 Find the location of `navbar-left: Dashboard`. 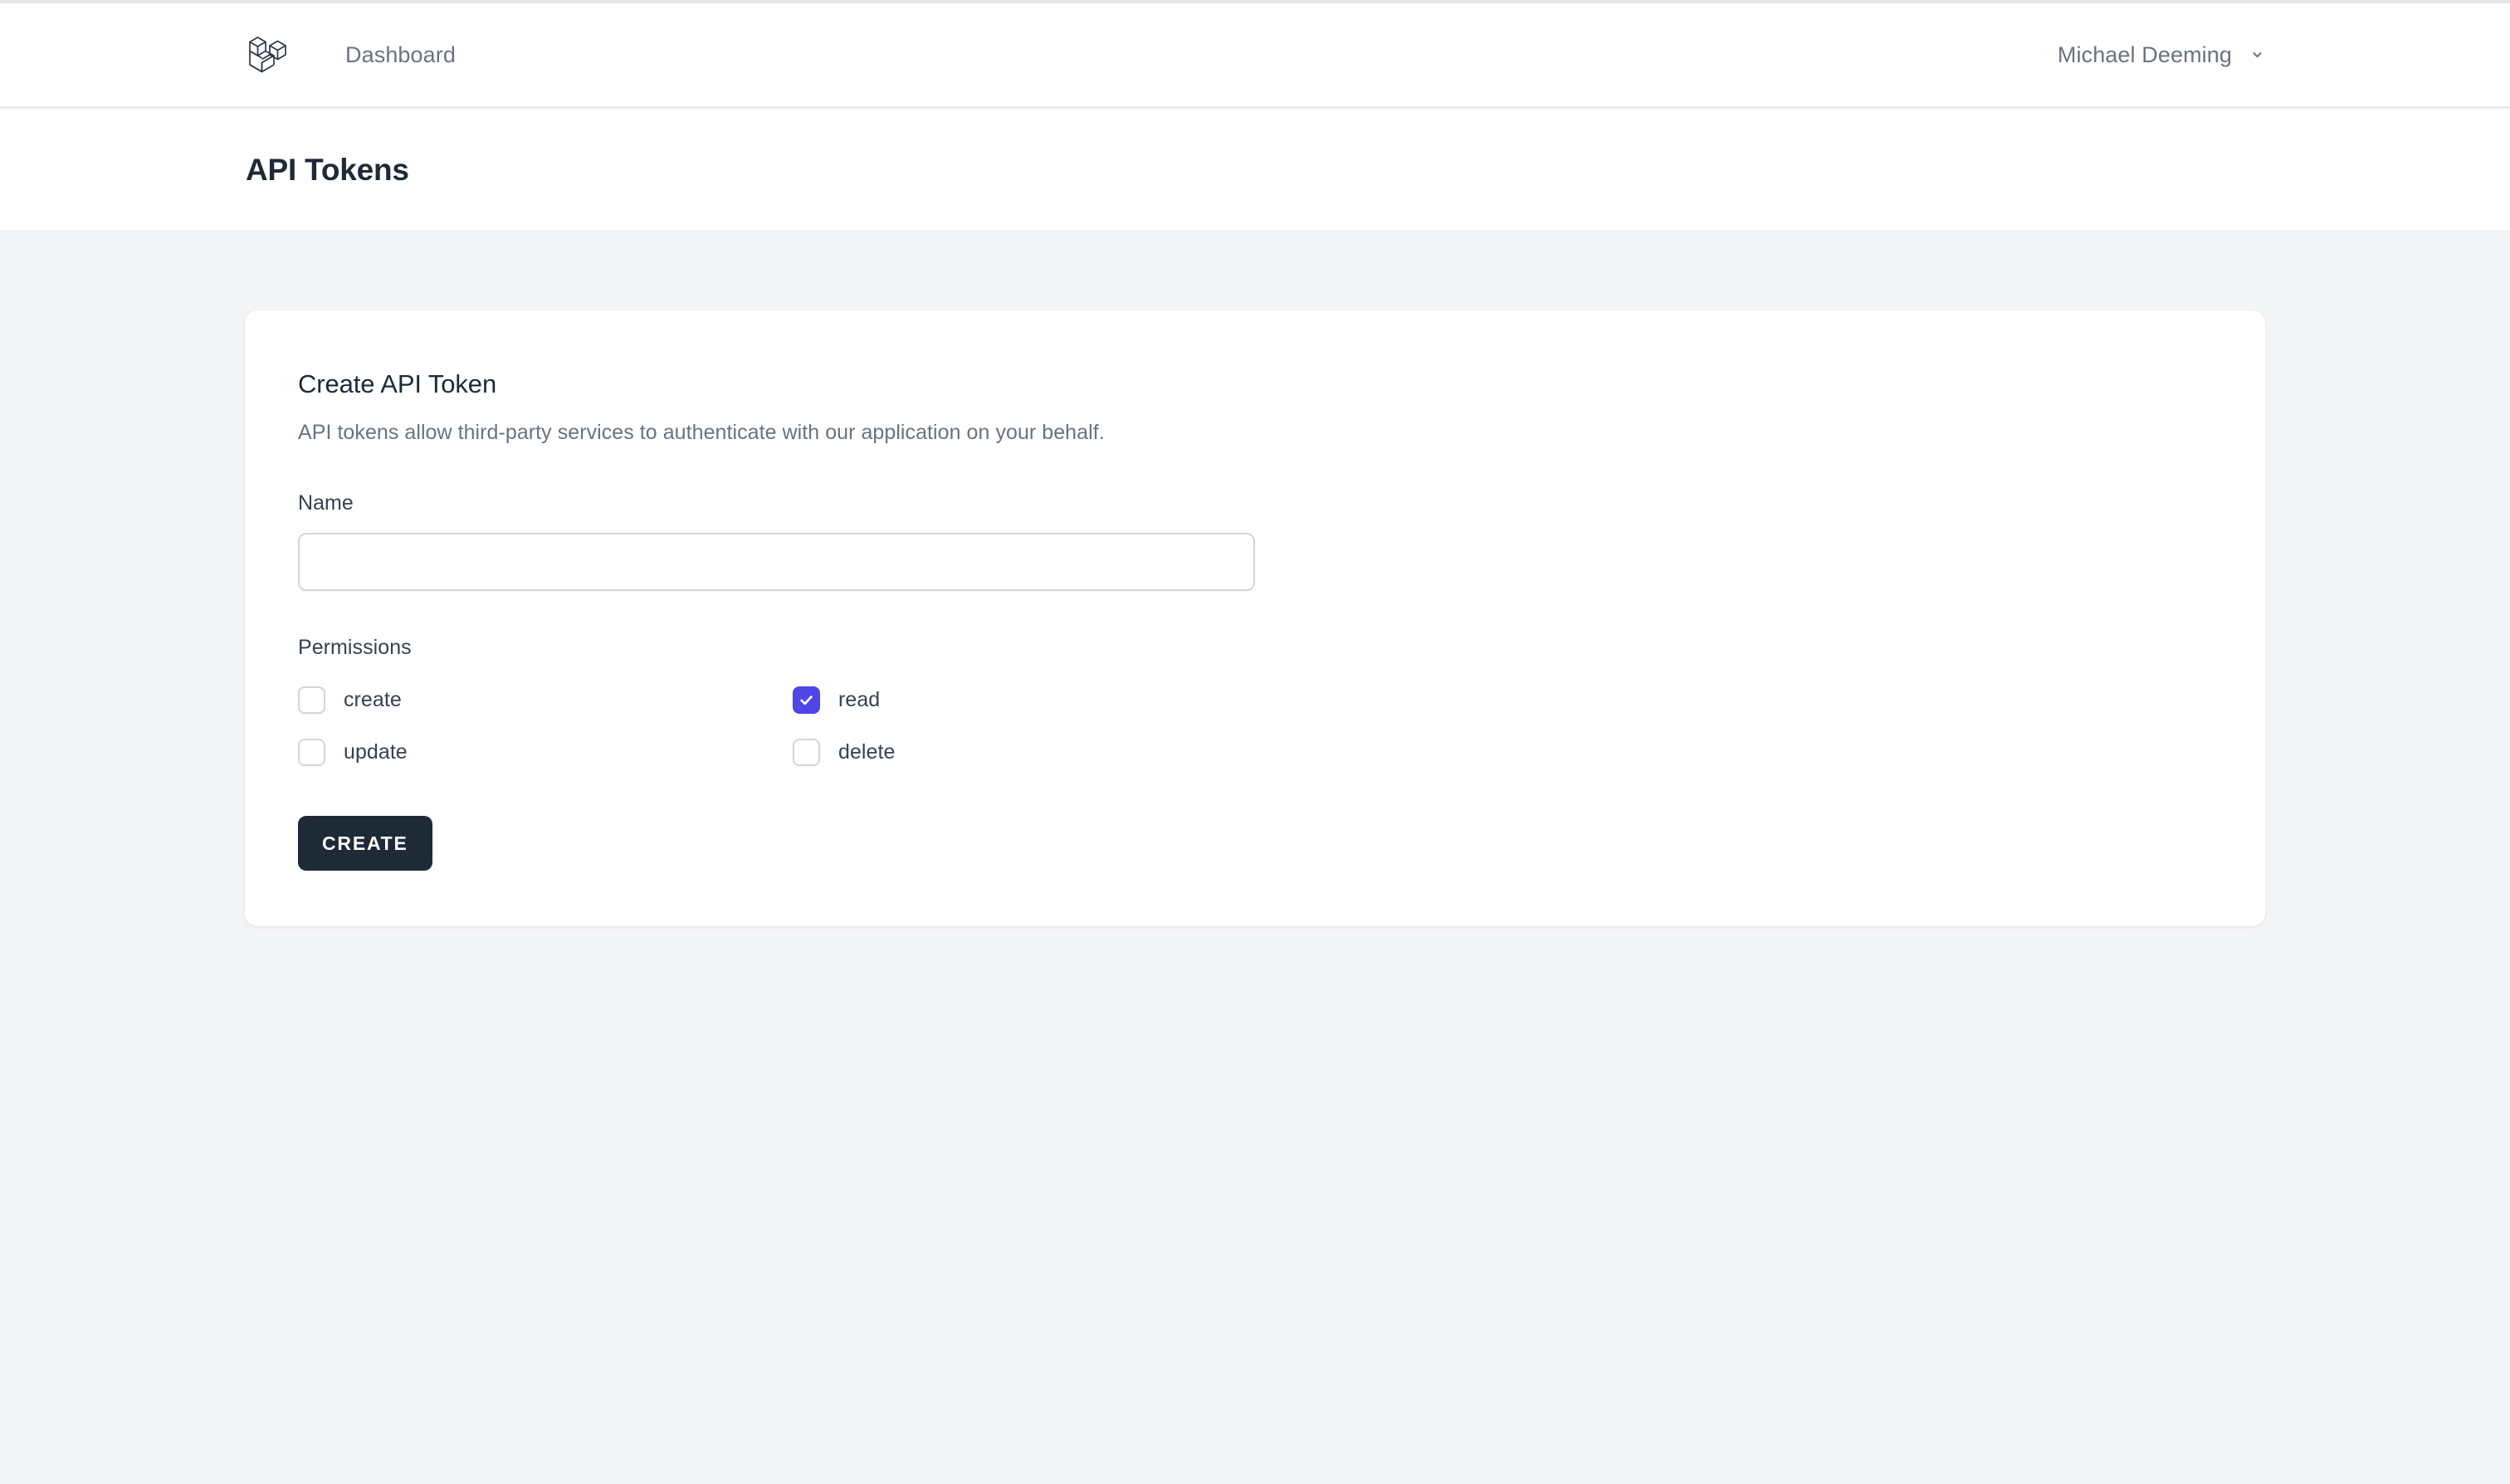

navbar-left: Dashboard is located at coordinates (351, 55).